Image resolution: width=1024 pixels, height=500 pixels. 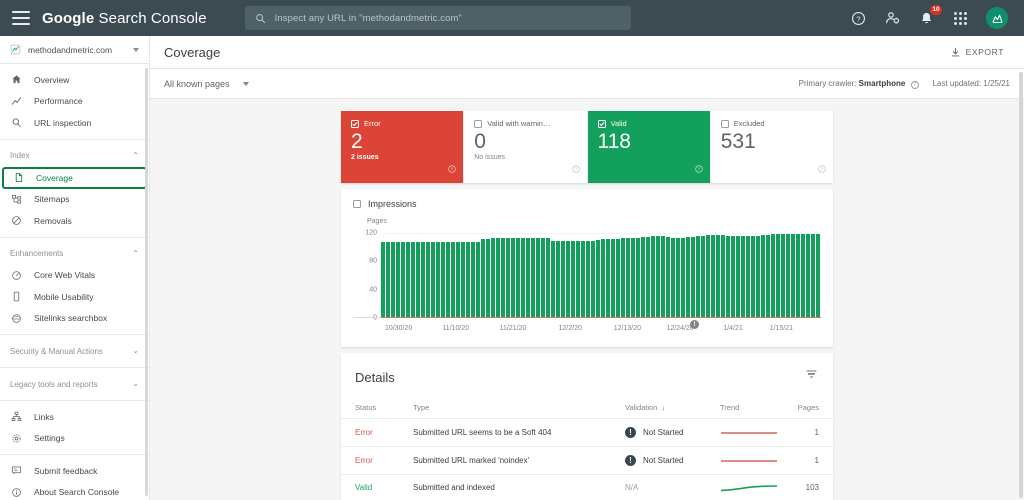 I want to click on column-header-status: Status, so click(x=377, y=409).